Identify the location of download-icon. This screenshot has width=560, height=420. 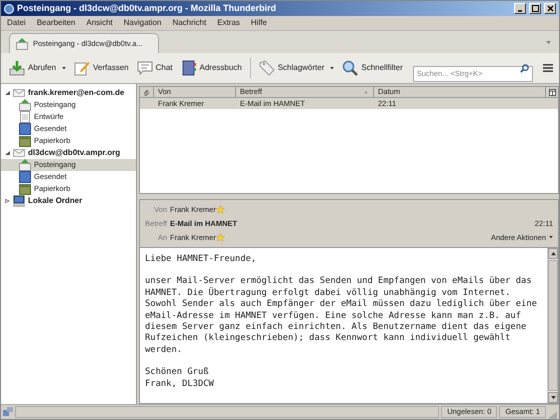
(17, 68).